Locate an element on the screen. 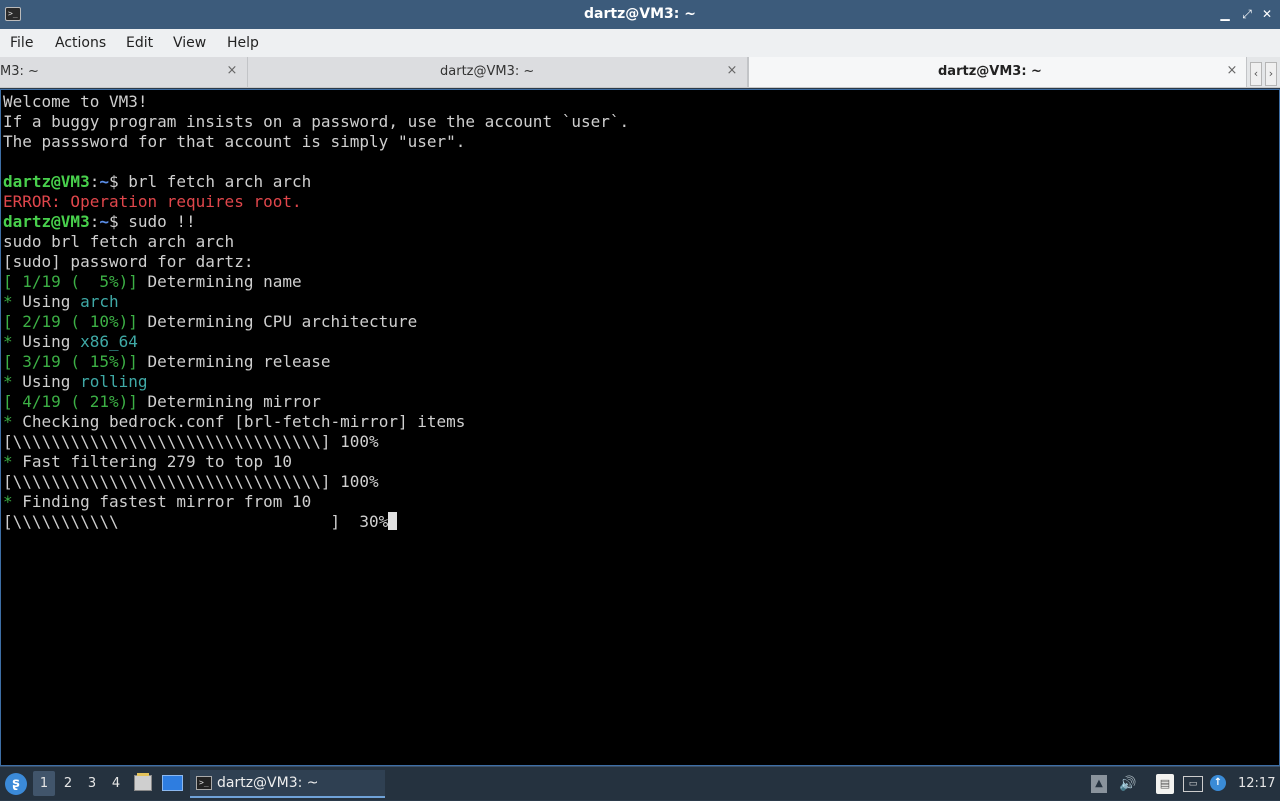 The width and height of the screenshot is (1280, 801). terminal-line: [sudo] password for dartz: is located at coordinates (316, 262).